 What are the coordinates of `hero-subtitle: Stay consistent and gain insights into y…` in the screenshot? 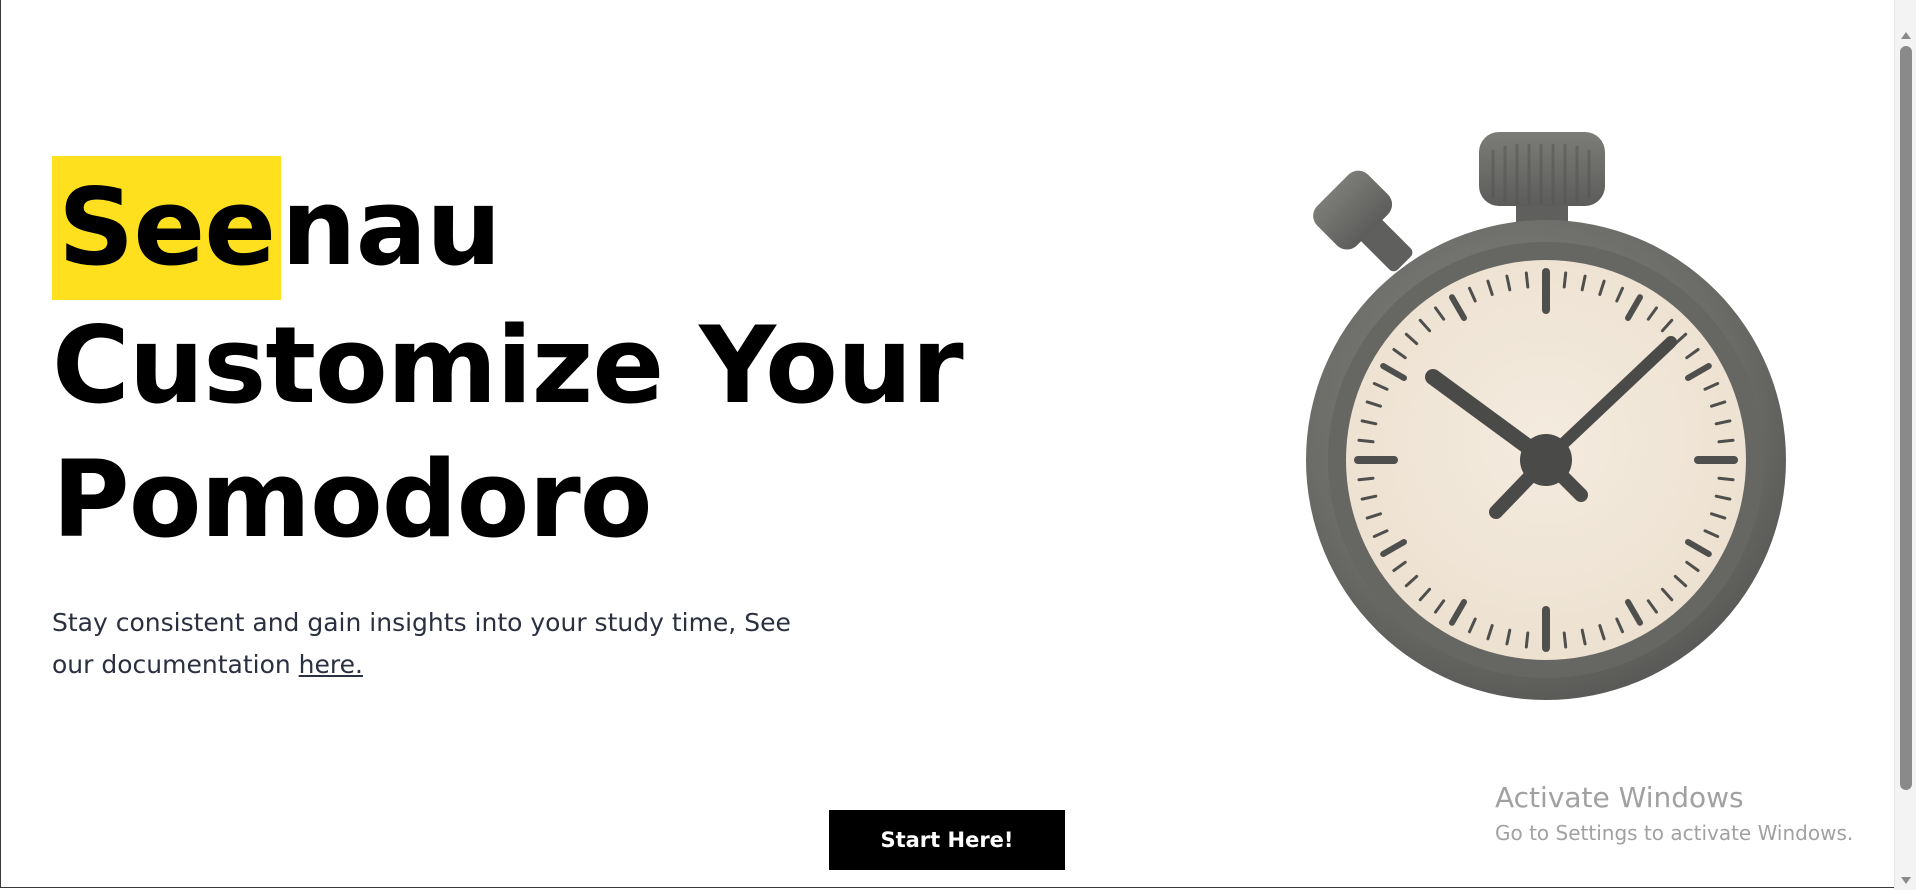 It's located at (442, 644).